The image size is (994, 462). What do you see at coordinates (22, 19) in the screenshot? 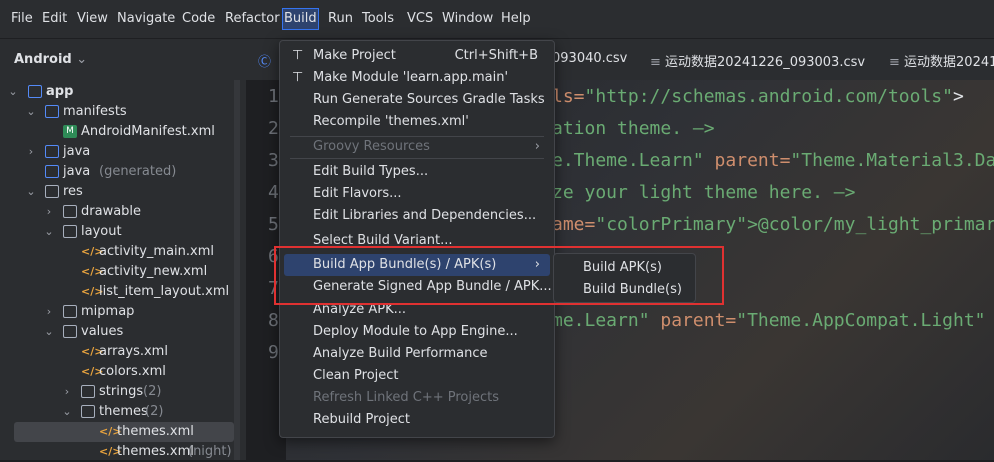
I see `menu-file: File` at bounding box center [22, 19].